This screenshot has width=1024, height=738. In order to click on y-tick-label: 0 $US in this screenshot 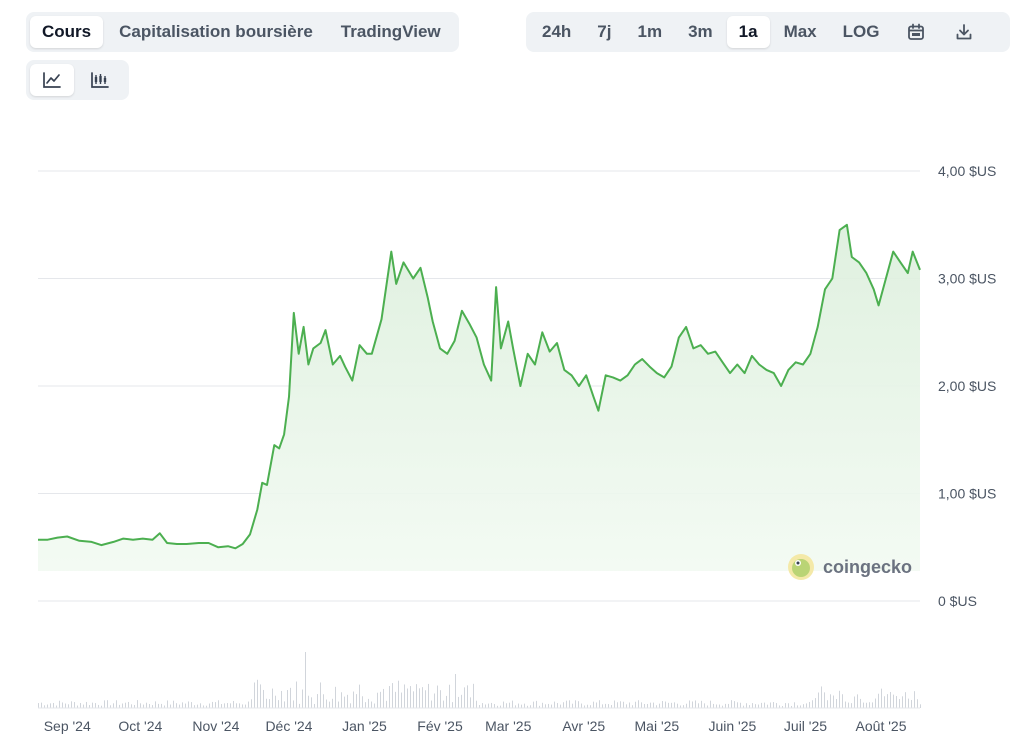, I will do `click(957, 601)`.